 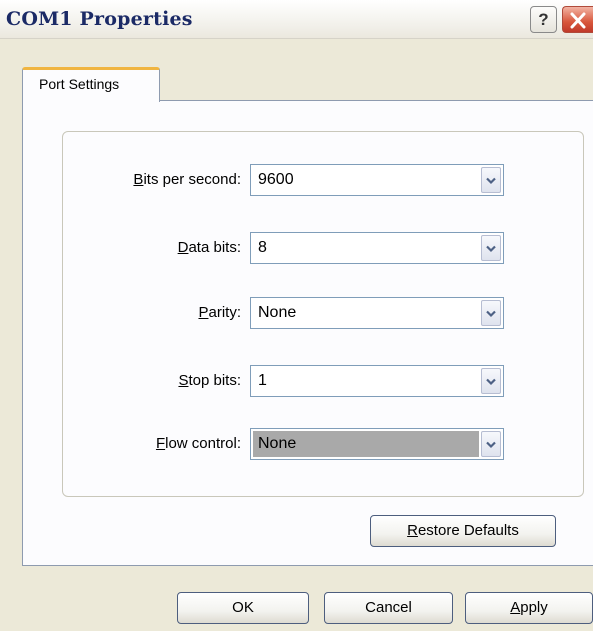 I want to click on window-title: COM1 Properties, so click(x=99, y=19).